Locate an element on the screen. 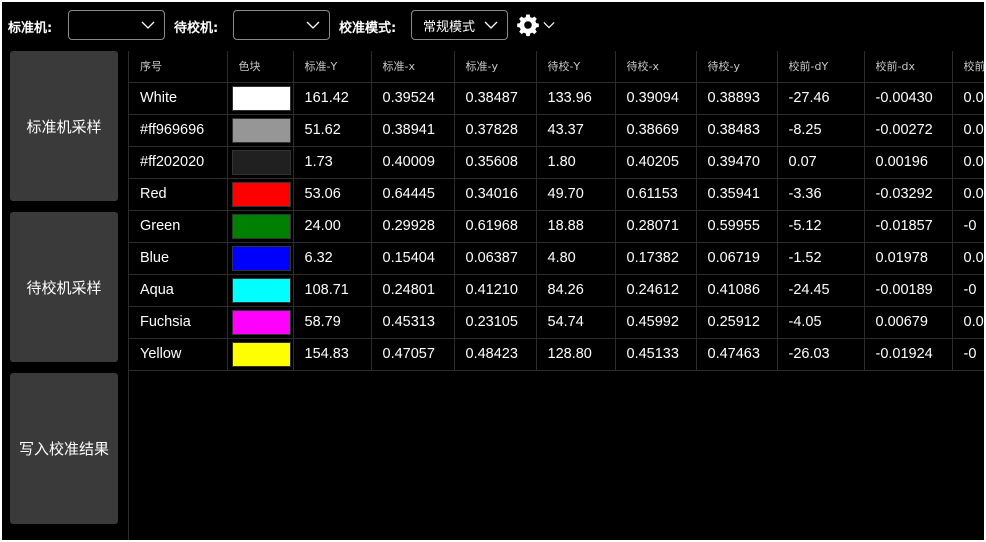  column-header-pre-dY: 校前-dY is located at coordinates (821, 67).